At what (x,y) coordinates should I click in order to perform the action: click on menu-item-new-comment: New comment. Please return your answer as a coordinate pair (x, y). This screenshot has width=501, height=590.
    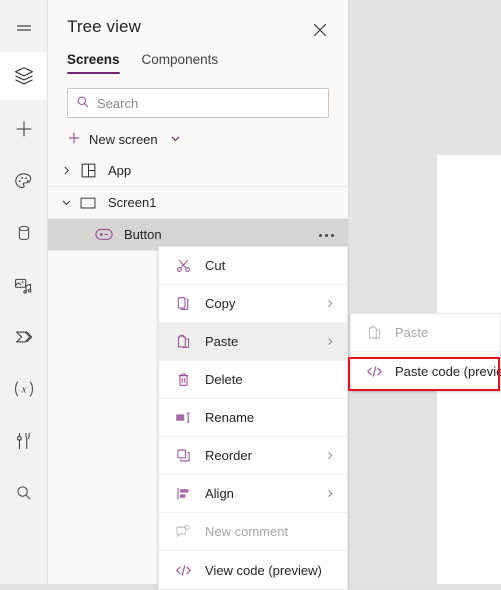
    Looking at the image, I should click on (253, 532).